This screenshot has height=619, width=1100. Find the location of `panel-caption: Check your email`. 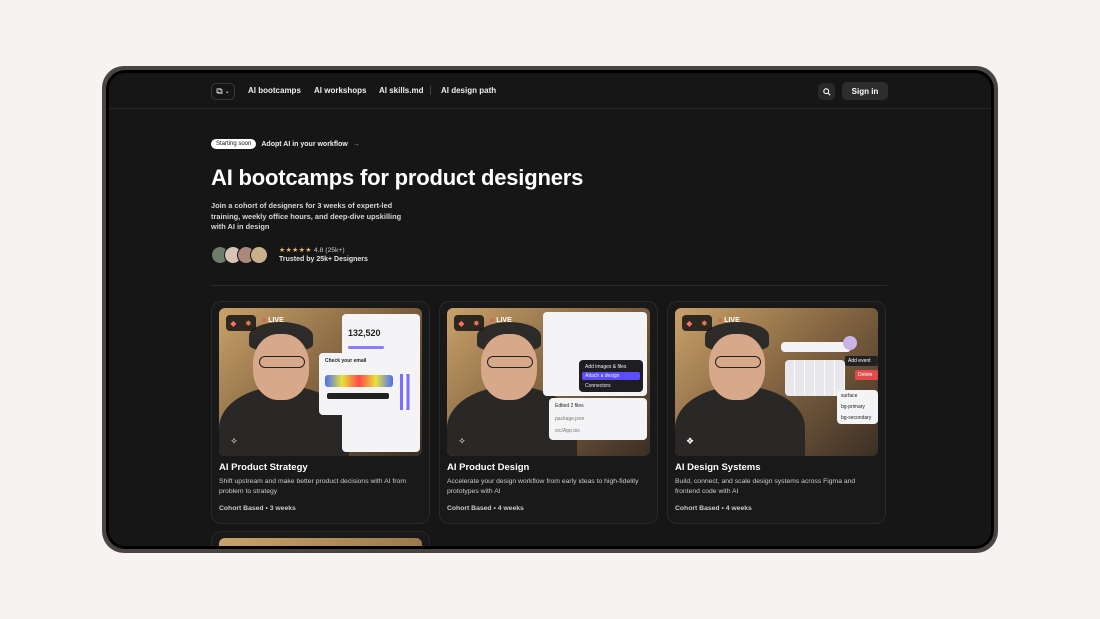

panel-caption: Check your email is located at coordinates (346, 361).